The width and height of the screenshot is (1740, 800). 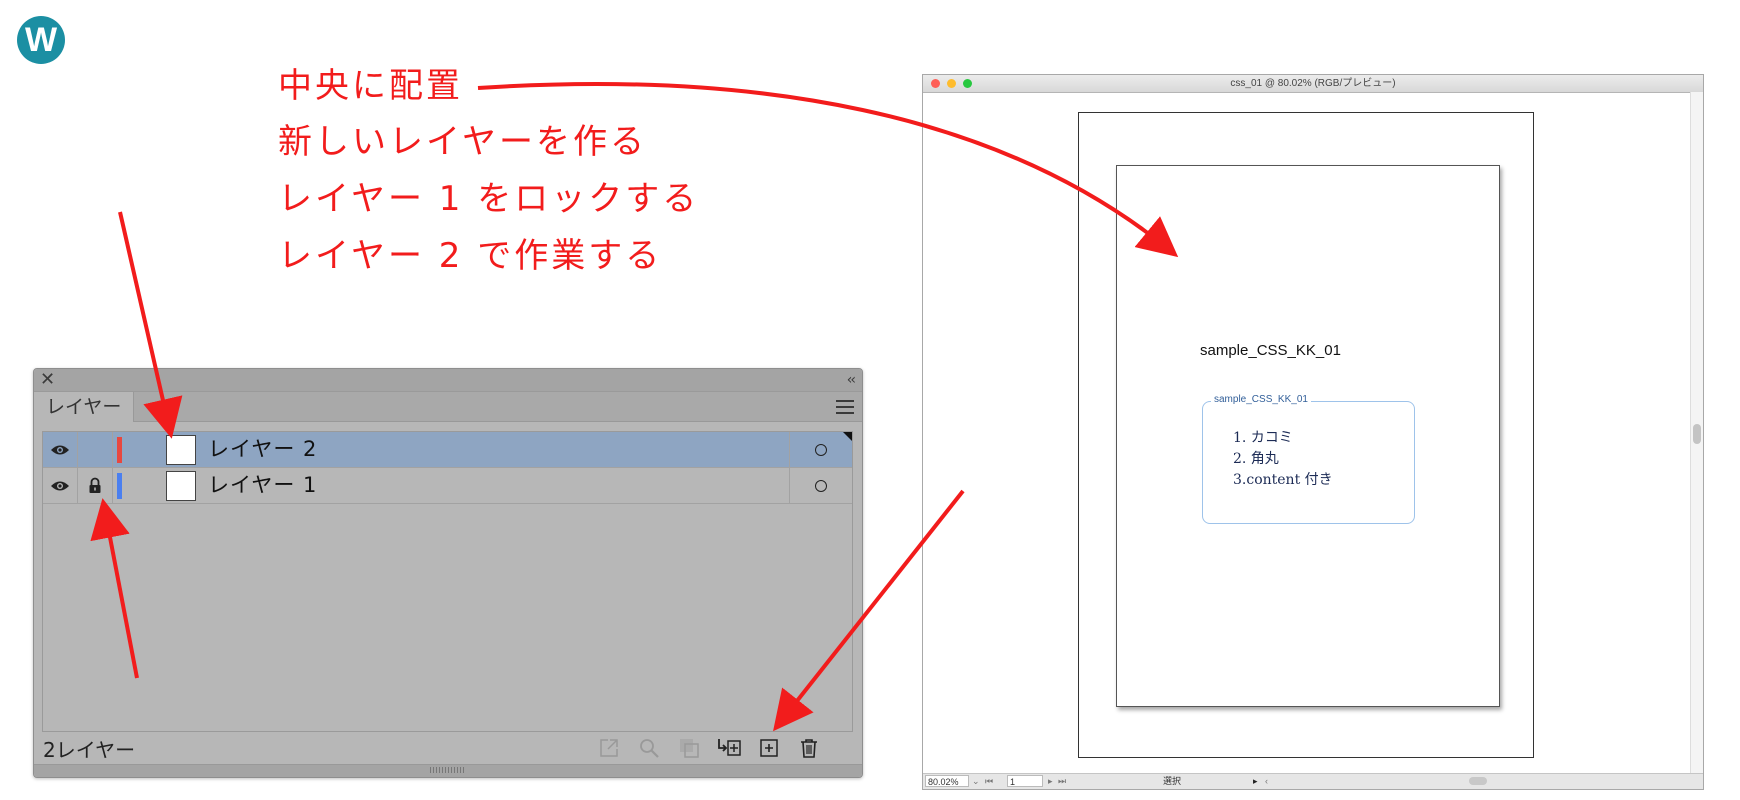 I want to click on logo: W, so click(x=41, y=40).